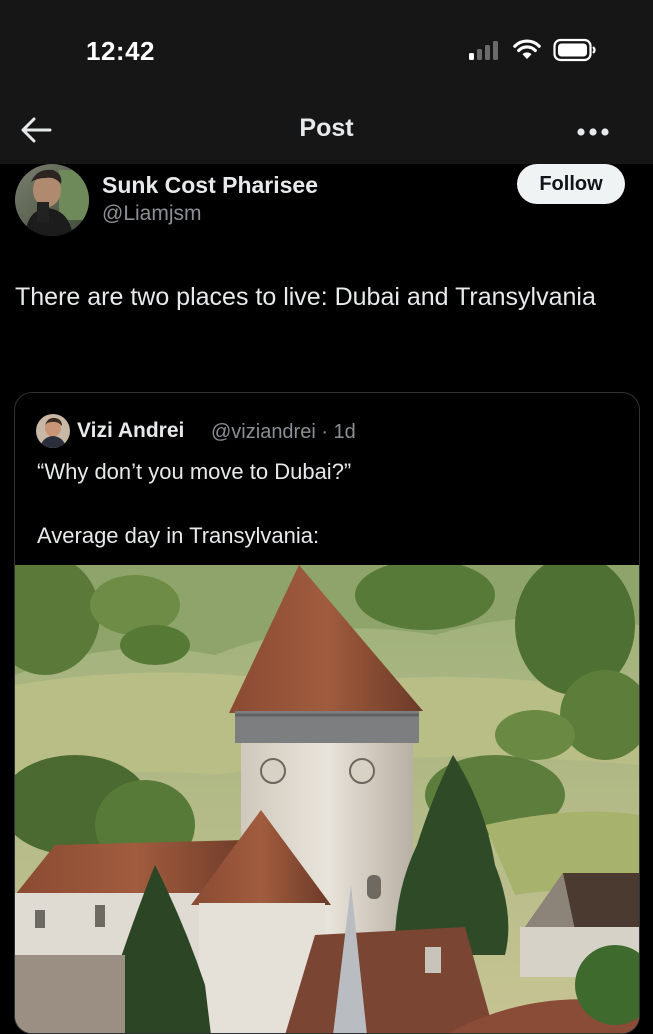  What do you see at coordinates (178, 535) in the screenshot?
I see `quoted-text-line-2: Average day in Transylvania:` at bounding box center [178, 535].